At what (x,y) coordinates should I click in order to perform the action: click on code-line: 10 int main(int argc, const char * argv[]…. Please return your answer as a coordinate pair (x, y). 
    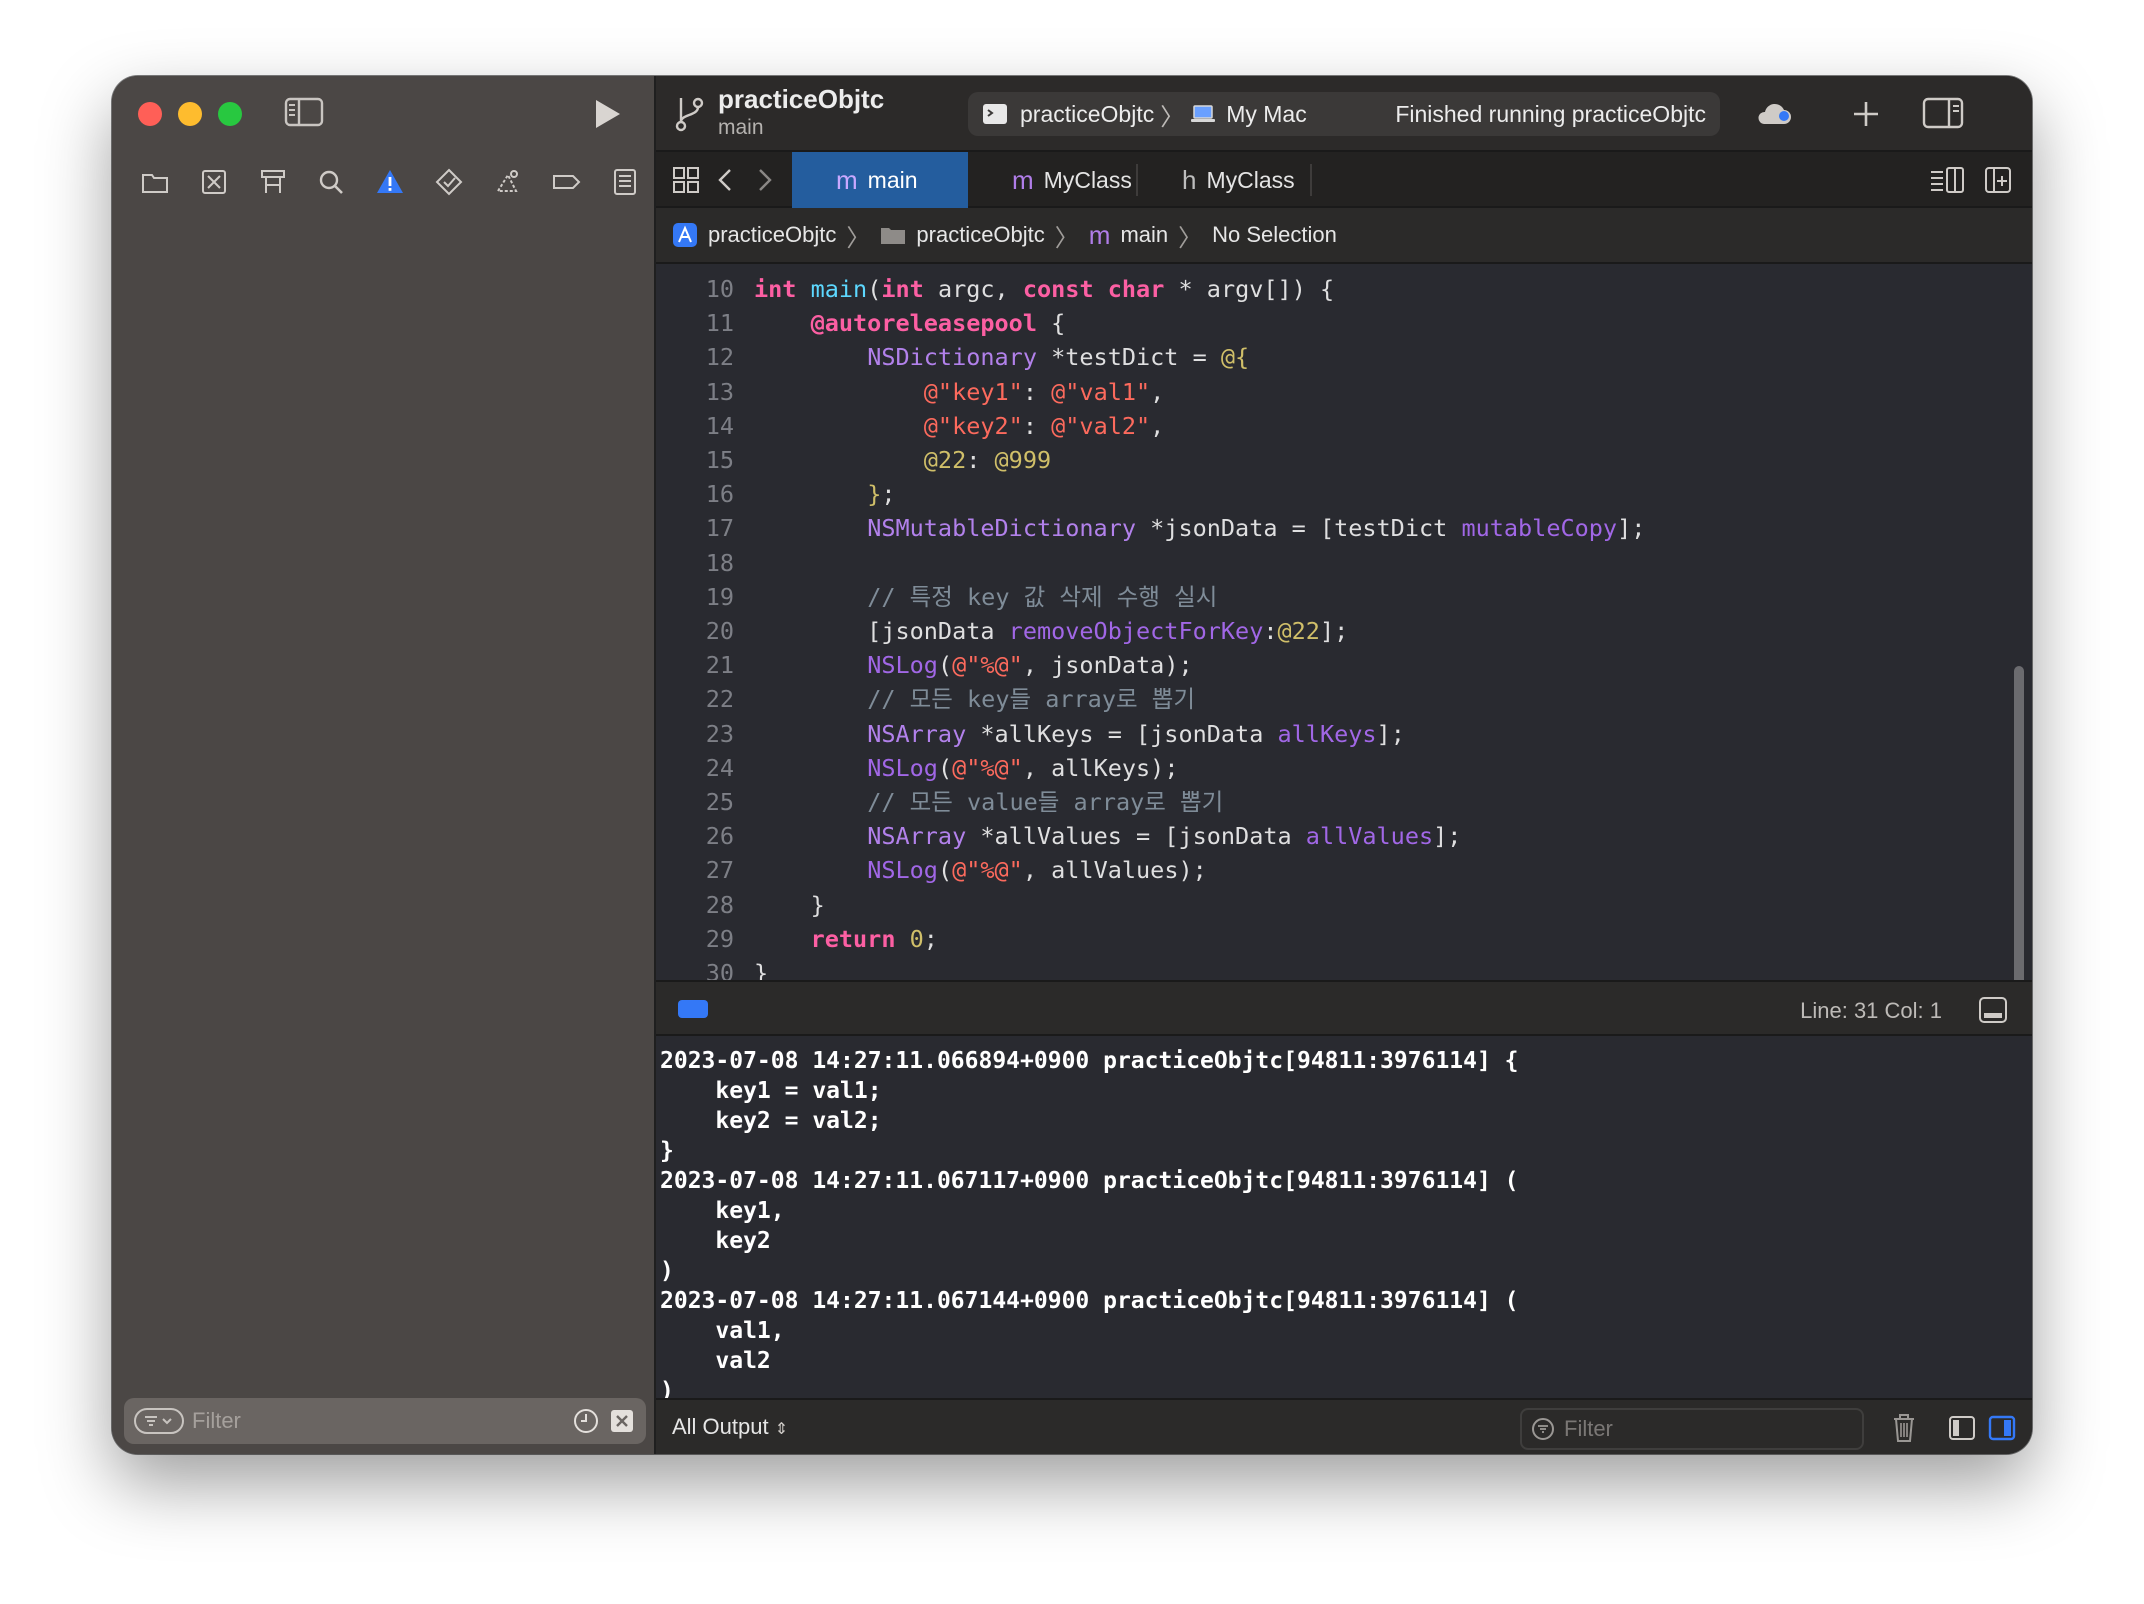
    Looking at the image, I should click on (1344, 289).